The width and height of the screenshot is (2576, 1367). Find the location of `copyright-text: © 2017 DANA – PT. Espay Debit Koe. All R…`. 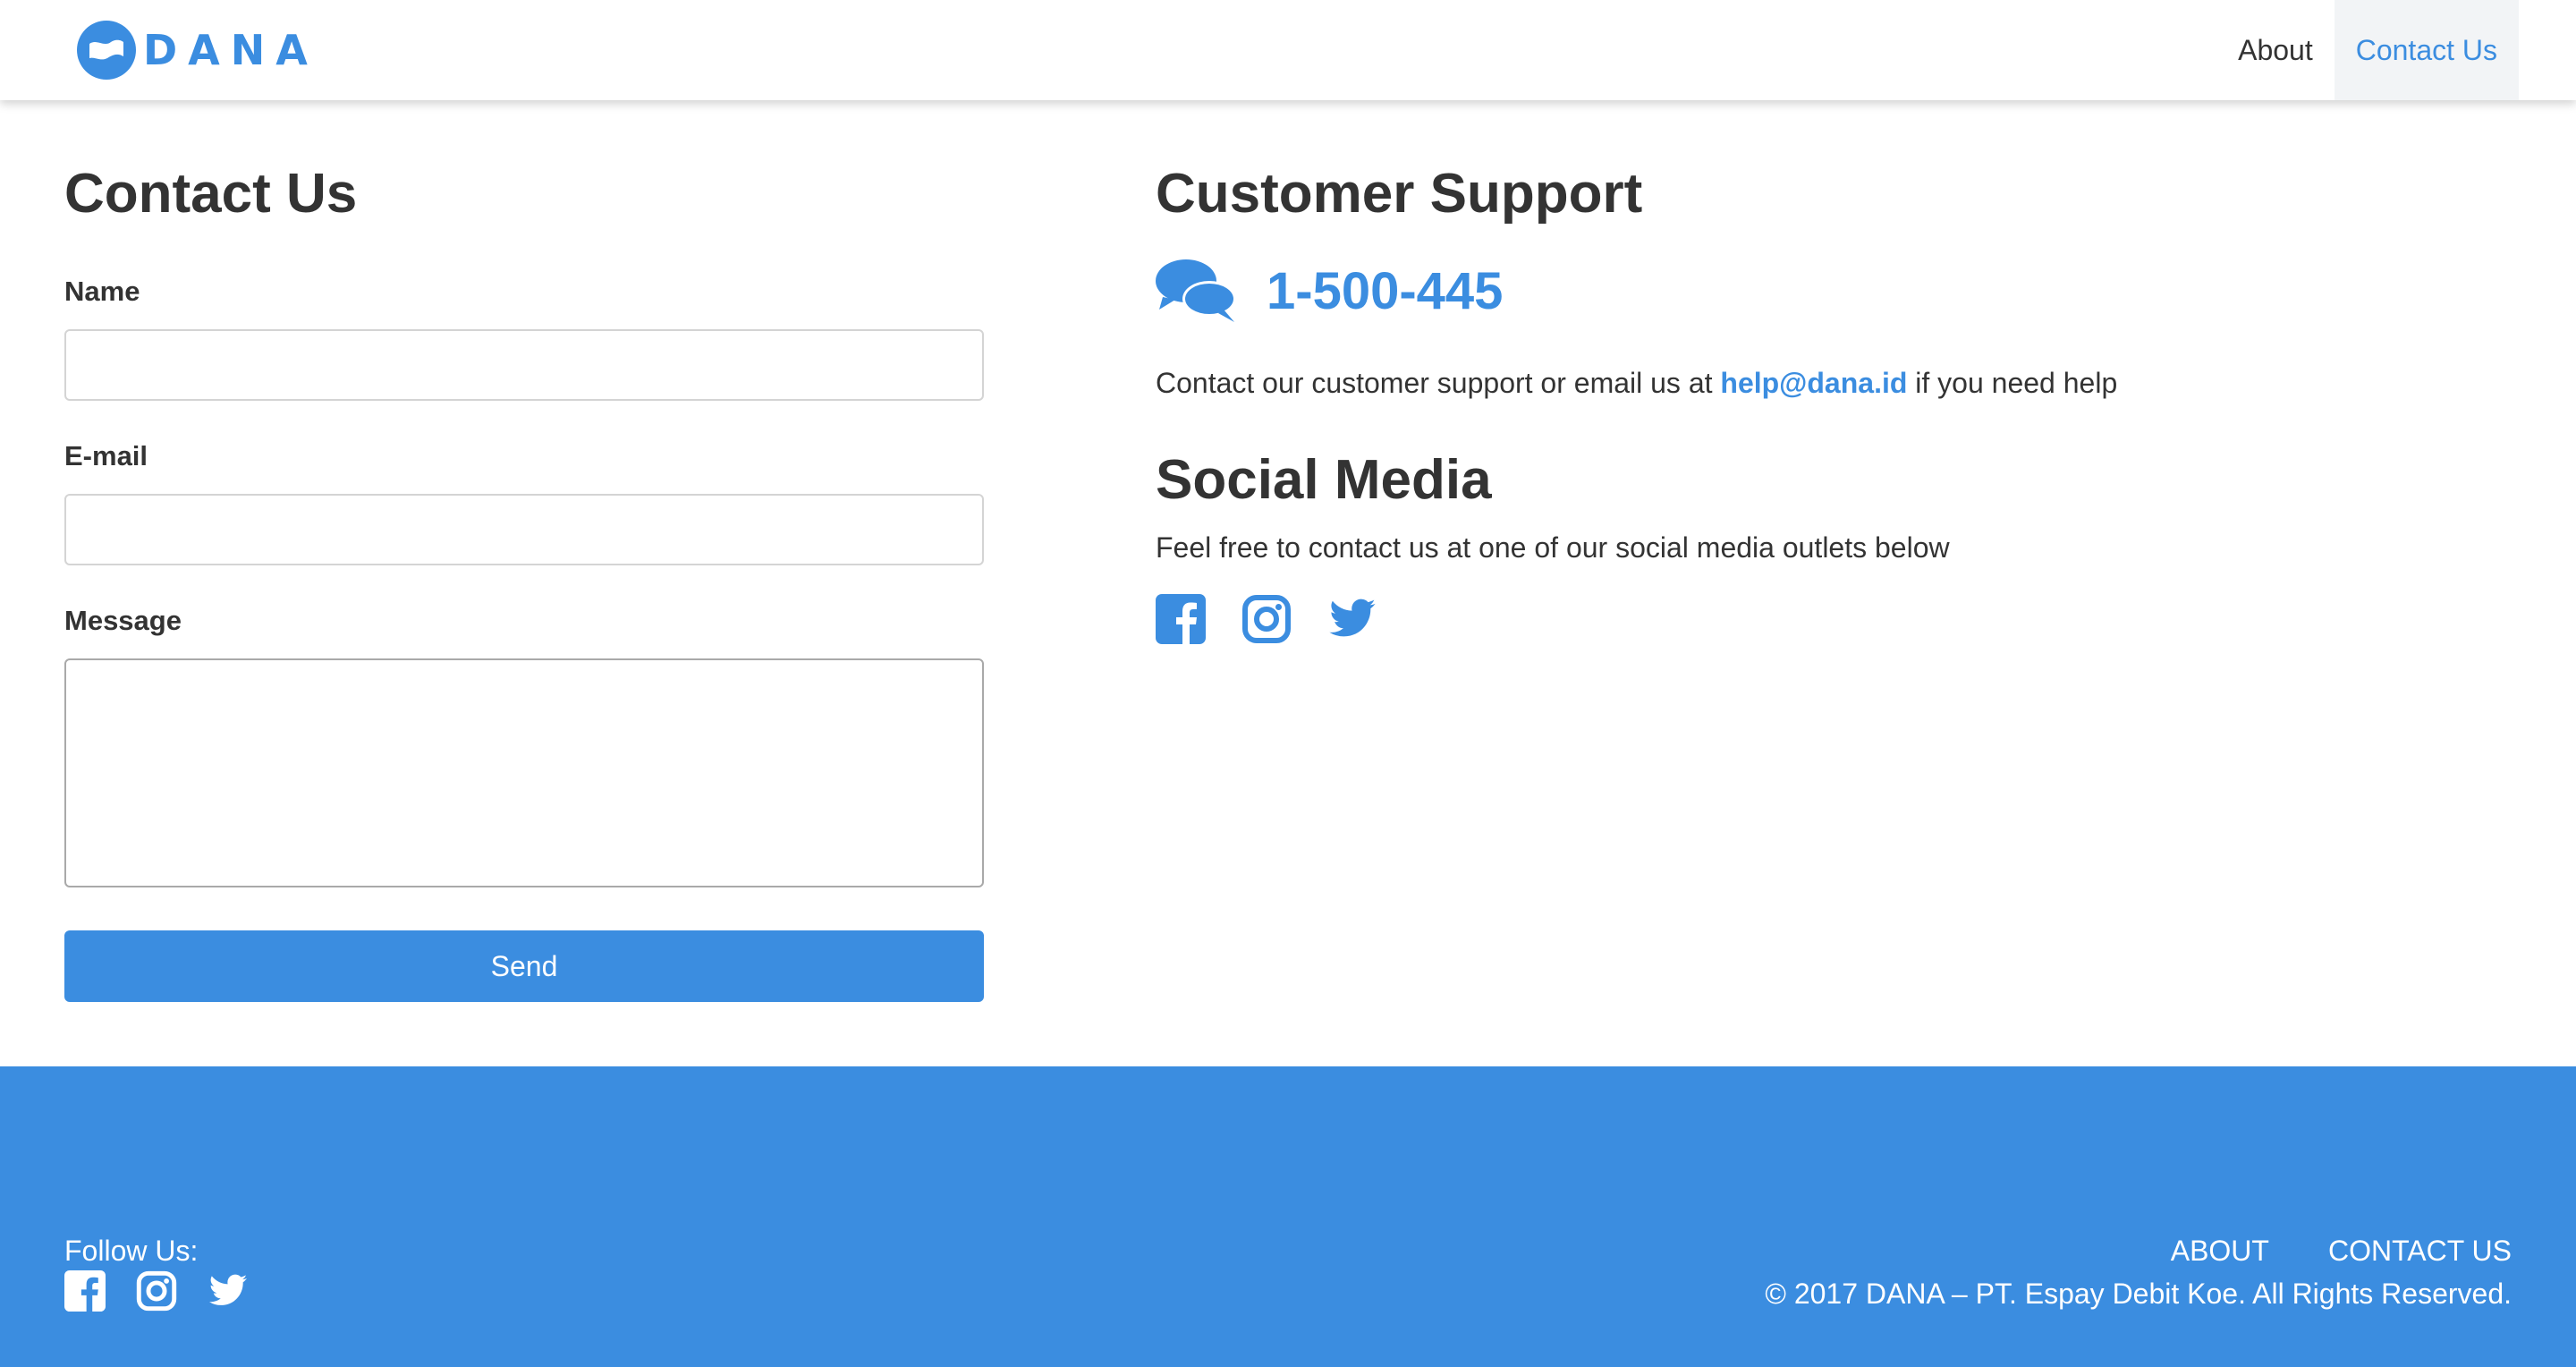

copyright-text: © 2017 DANA – PT. Espay Debit Koe. All R… is located at coordinates (2138, 1294).